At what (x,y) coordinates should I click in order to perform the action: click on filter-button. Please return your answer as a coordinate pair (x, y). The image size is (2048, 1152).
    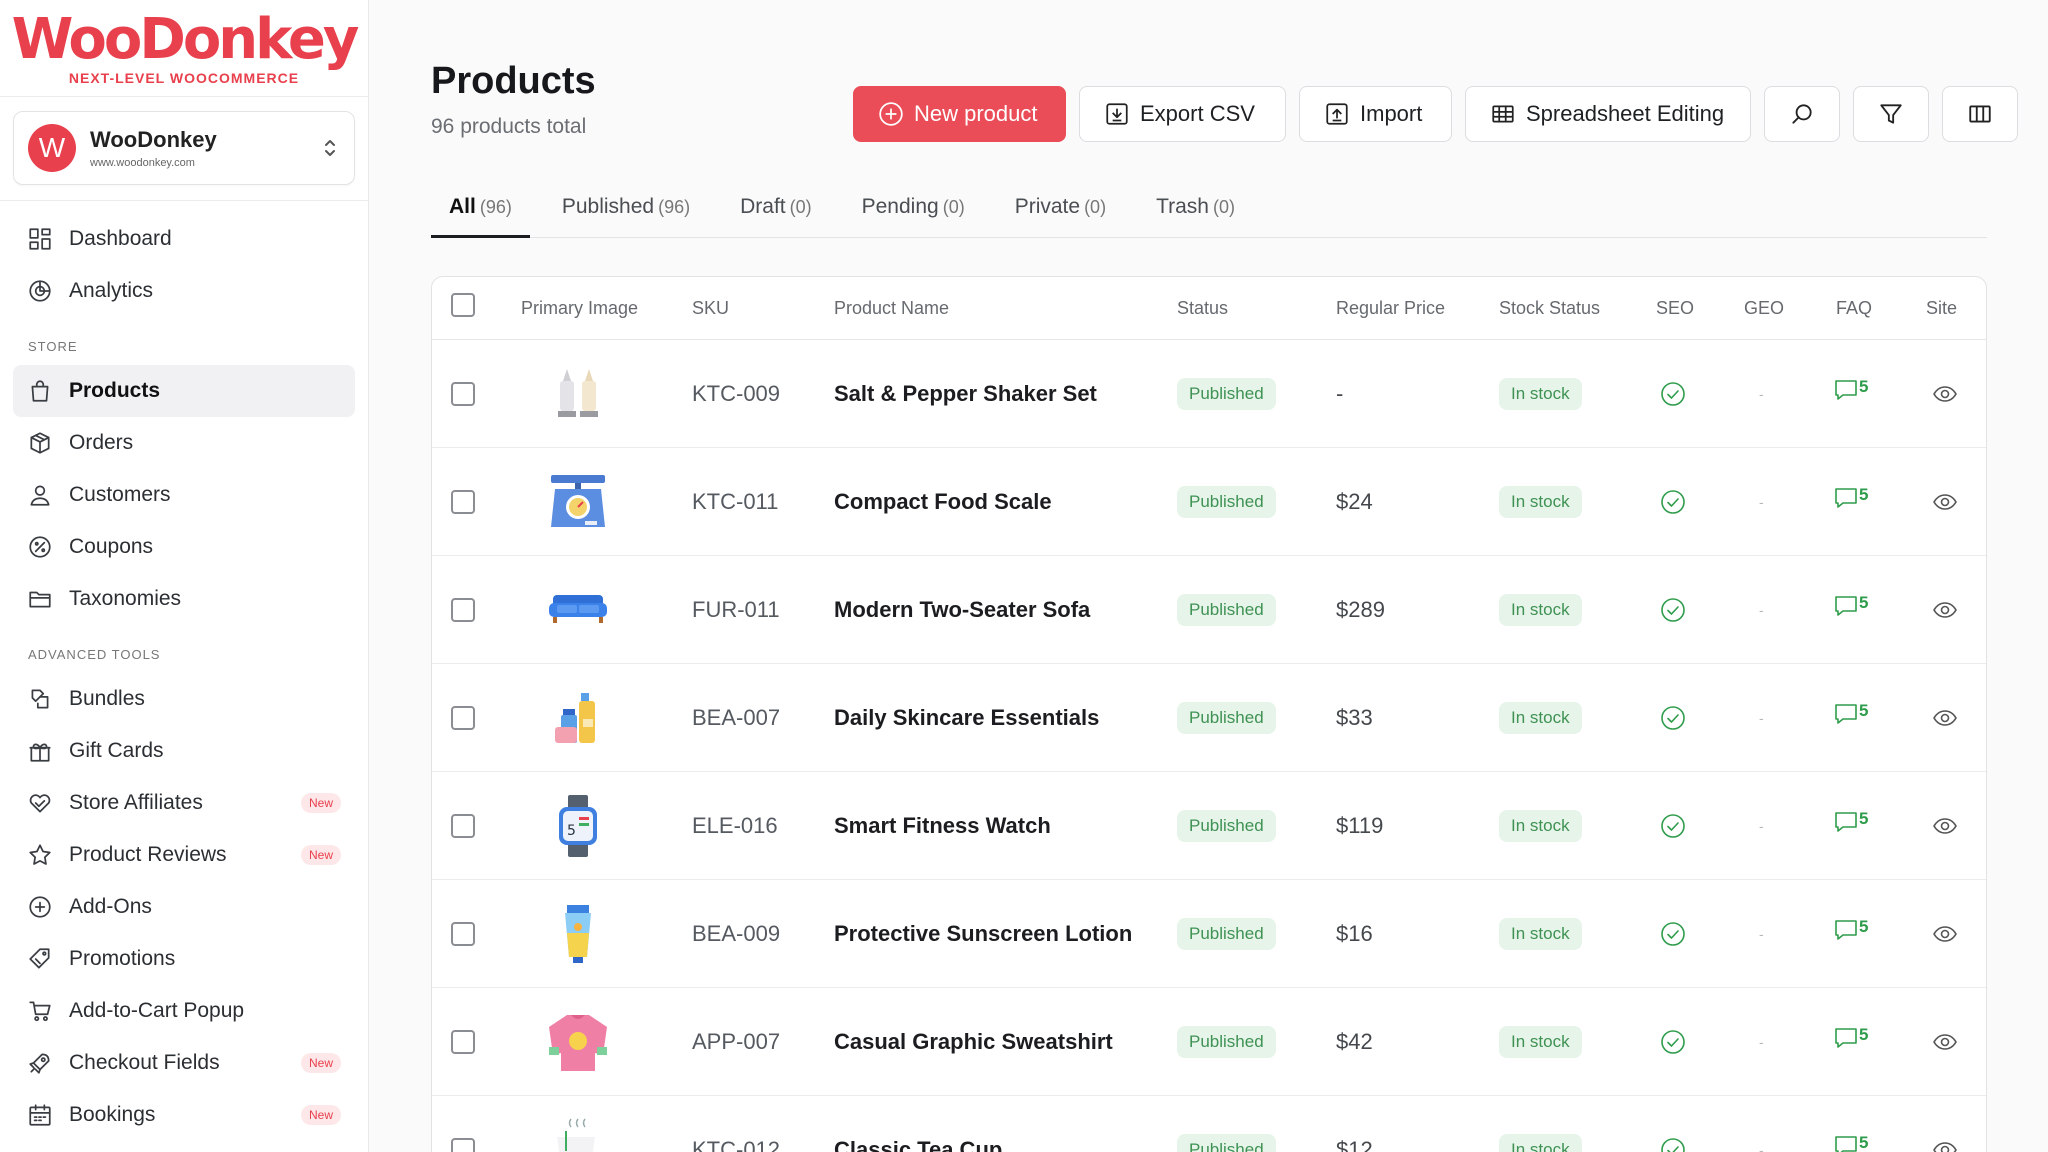
    Looking at the image, I should click on (1891, 114).